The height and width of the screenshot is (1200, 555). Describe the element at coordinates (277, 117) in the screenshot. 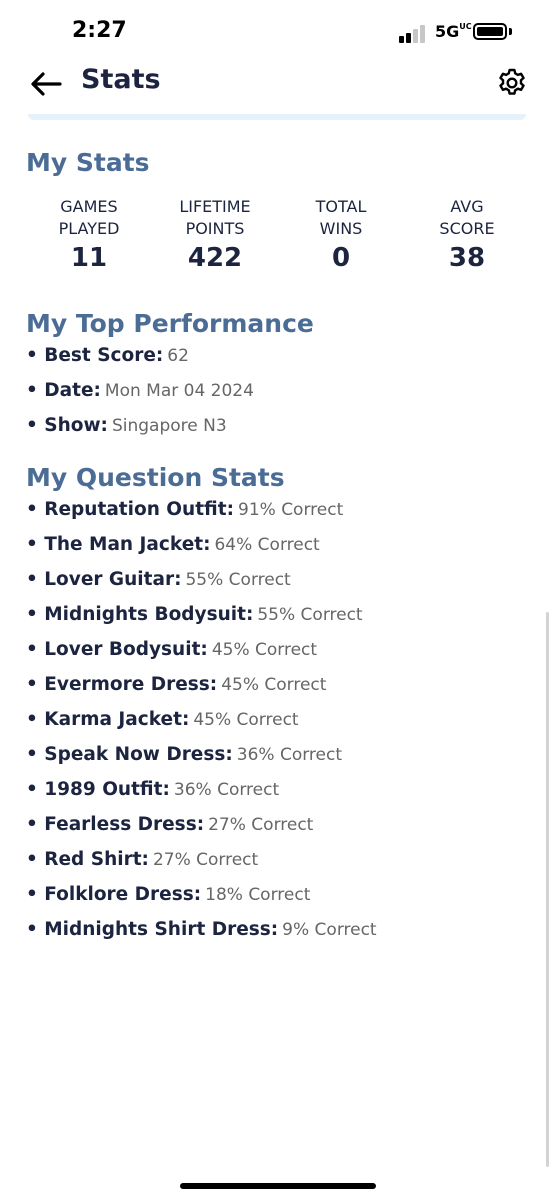

I see `header-divider` at that location.